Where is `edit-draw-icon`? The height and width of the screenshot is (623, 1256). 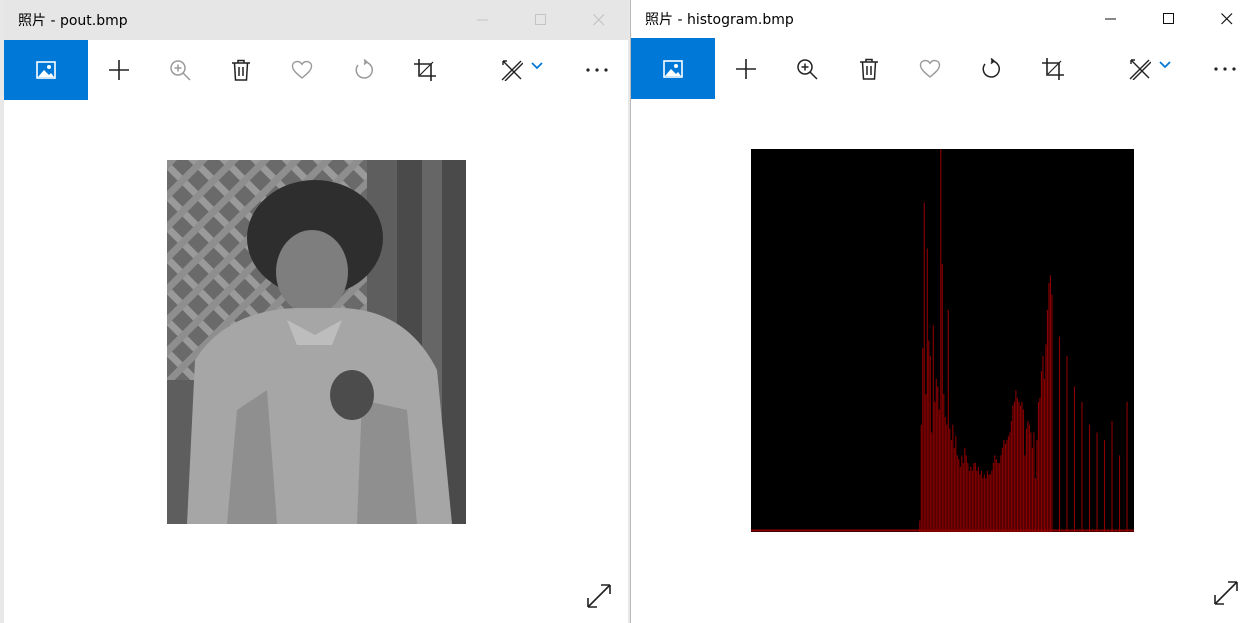
edit-draw-icon is located at coordinates (512, 70).